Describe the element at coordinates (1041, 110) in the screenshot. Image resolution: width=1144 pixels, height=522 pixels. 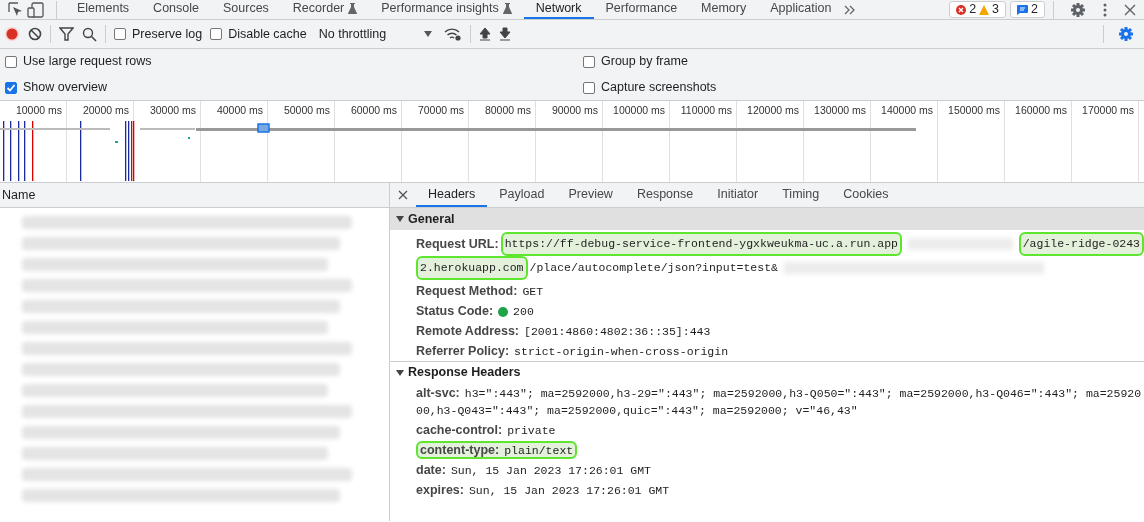
I see `tick-label: 160000 ms` at that location.